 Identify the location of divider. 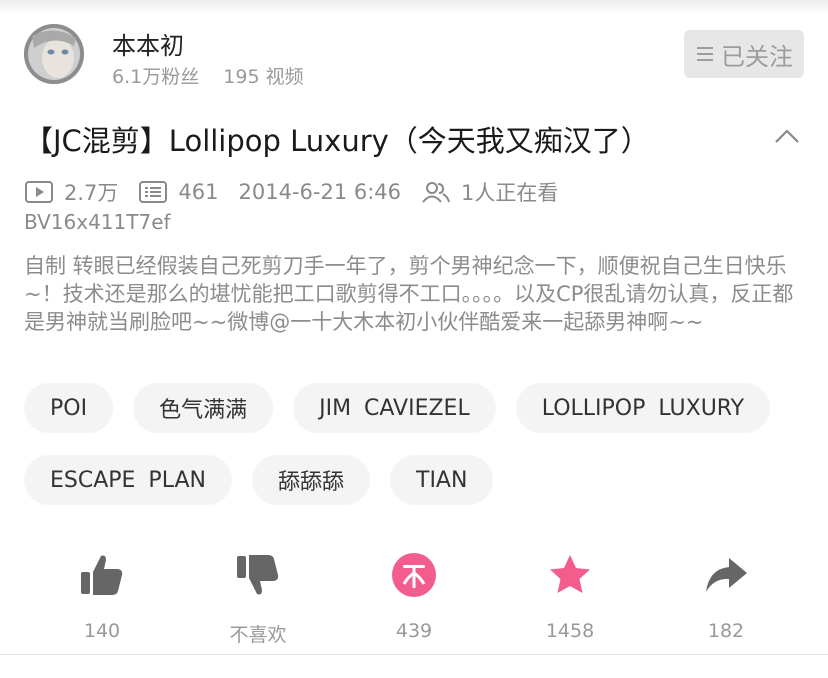
(414, 654).